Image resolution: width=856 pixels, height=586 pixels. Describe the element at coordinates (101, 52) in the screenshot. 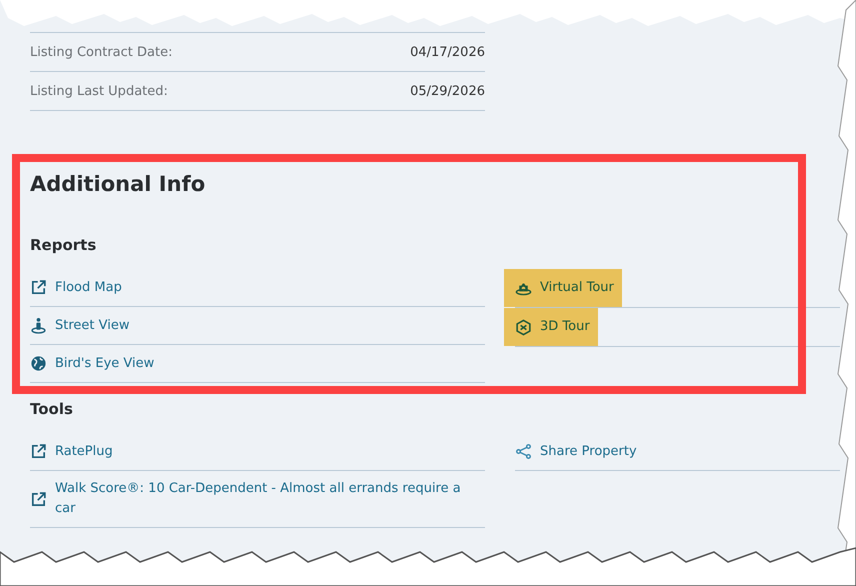

I see `detail-label: Listing Contract Date:` at that location.